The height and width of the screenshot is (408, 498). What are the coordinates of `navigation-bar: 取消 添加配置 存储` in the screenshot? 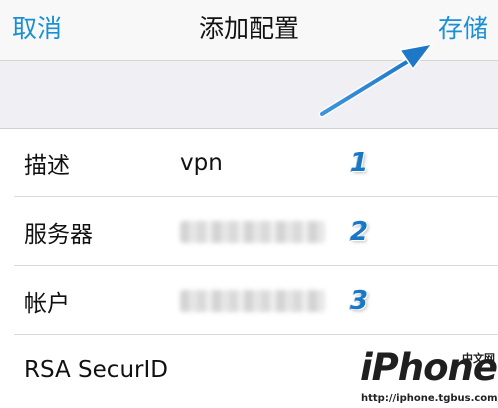 It's located at (249, 30).